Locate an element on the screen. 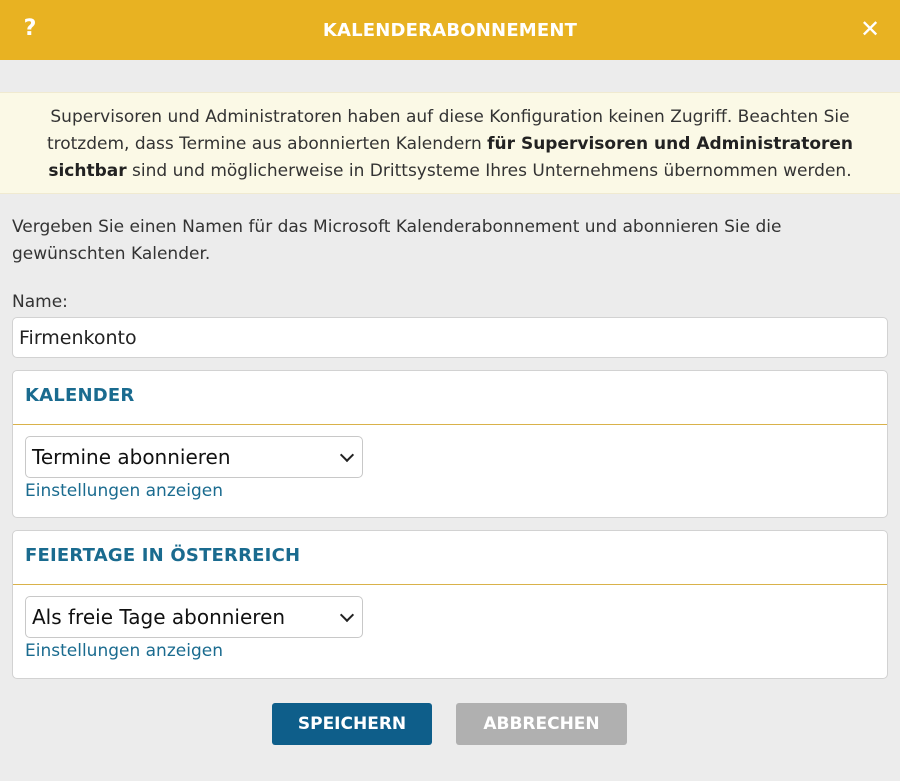  help-button: ? is located at coordinates (30, 29).